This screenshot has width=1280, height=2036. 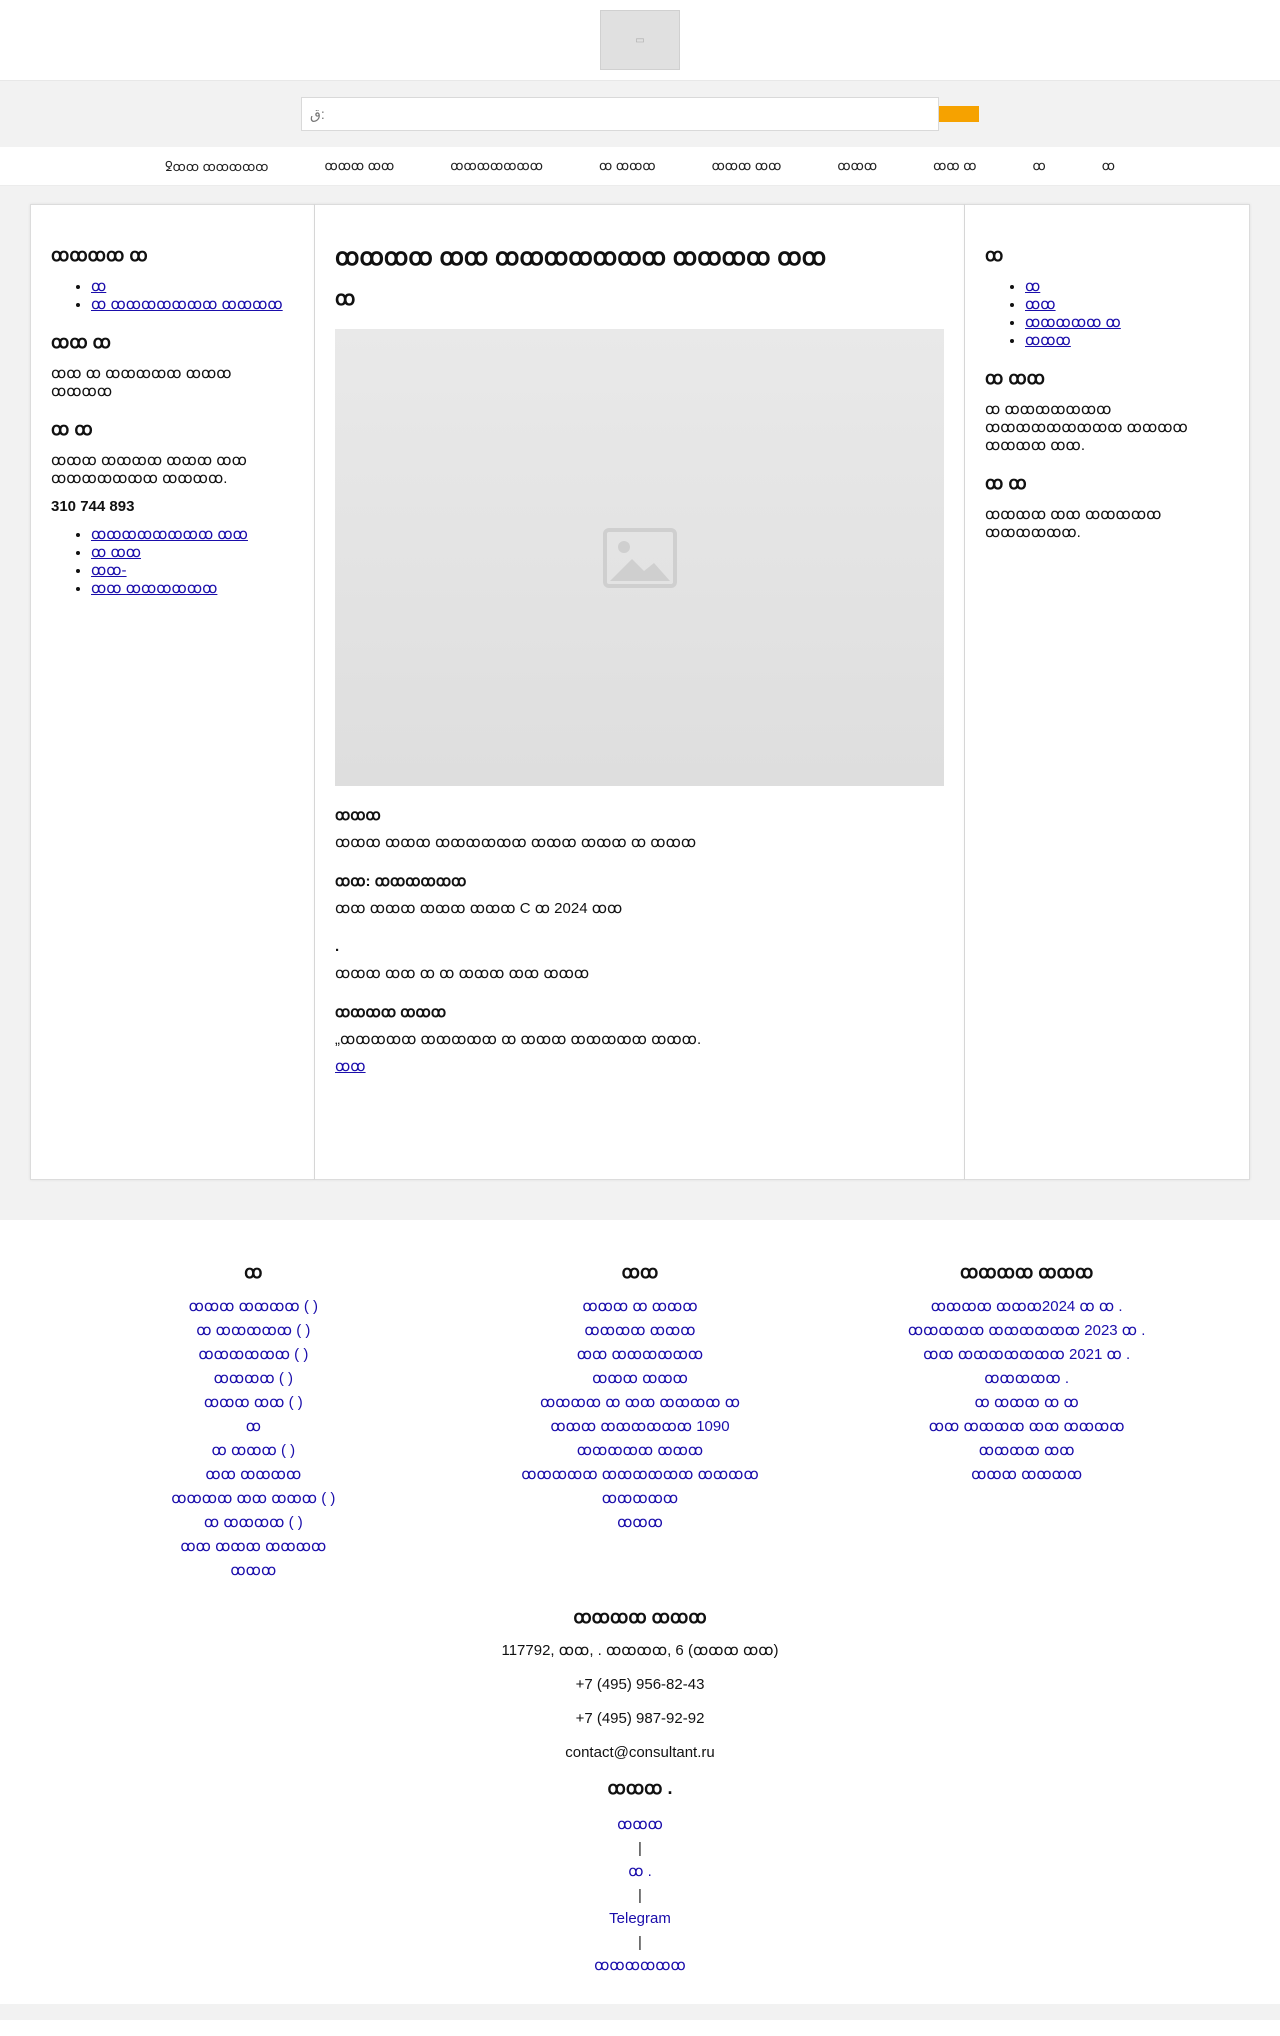 I want to click on article-title: ꝏꝏꝏꝏ ꝏꝏ ꝏꝏꝏꝏꝏꝏꝏ ꝏꝏꝏꝏ ꝏꝏ, so click(x=581, y=257).